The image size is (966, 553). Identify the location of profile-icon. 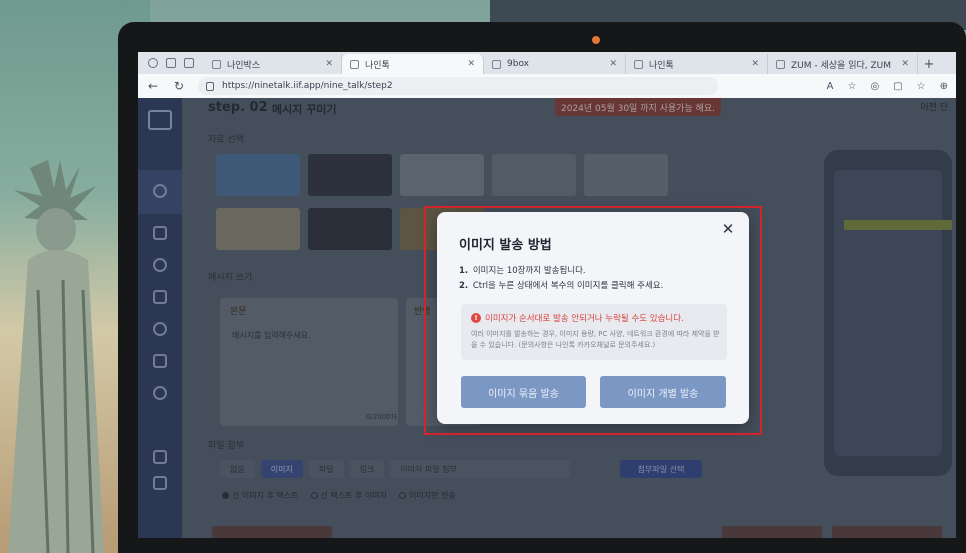
(153, 63).